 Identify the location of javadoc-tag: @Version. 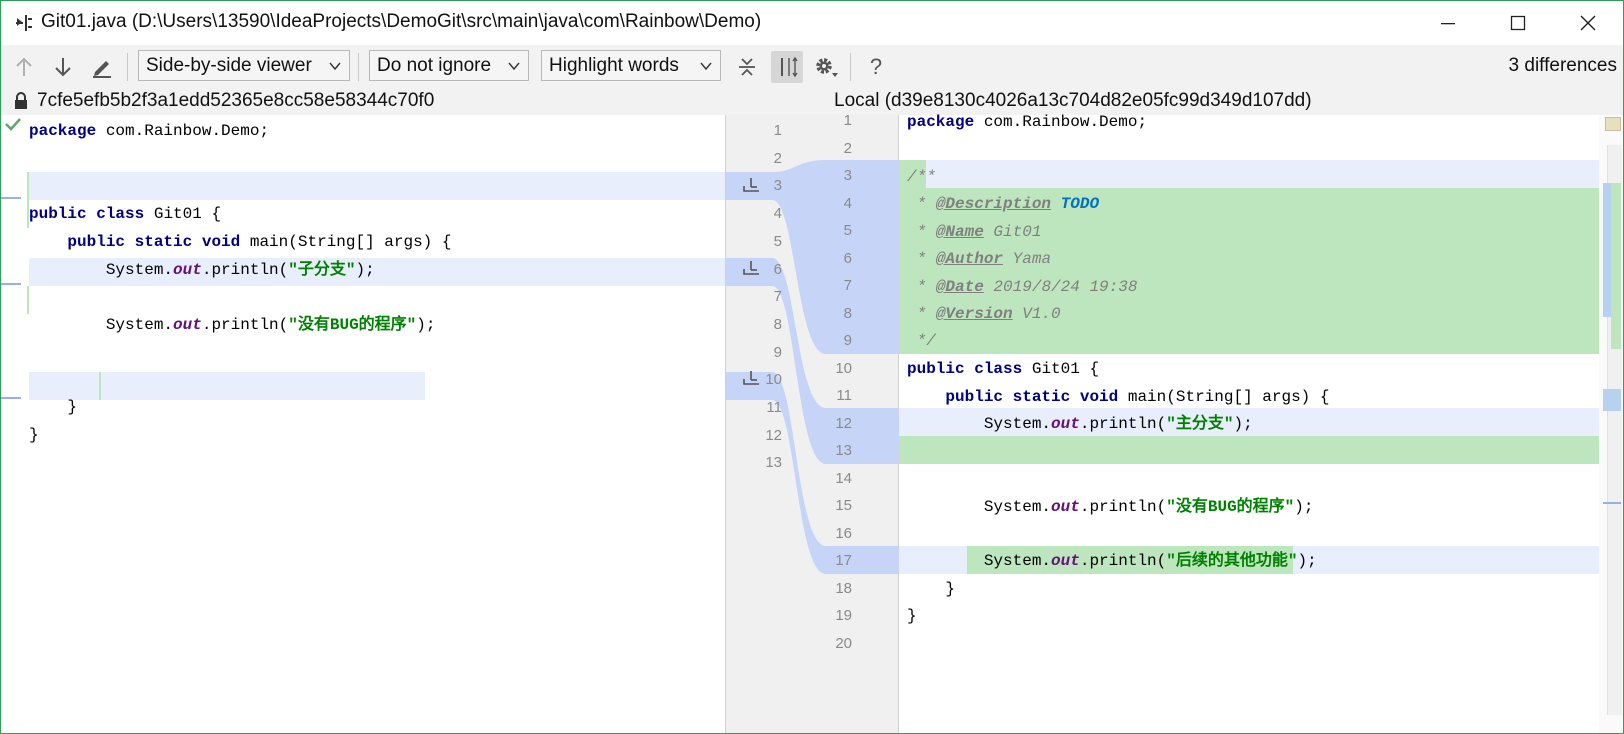
(974, 314).